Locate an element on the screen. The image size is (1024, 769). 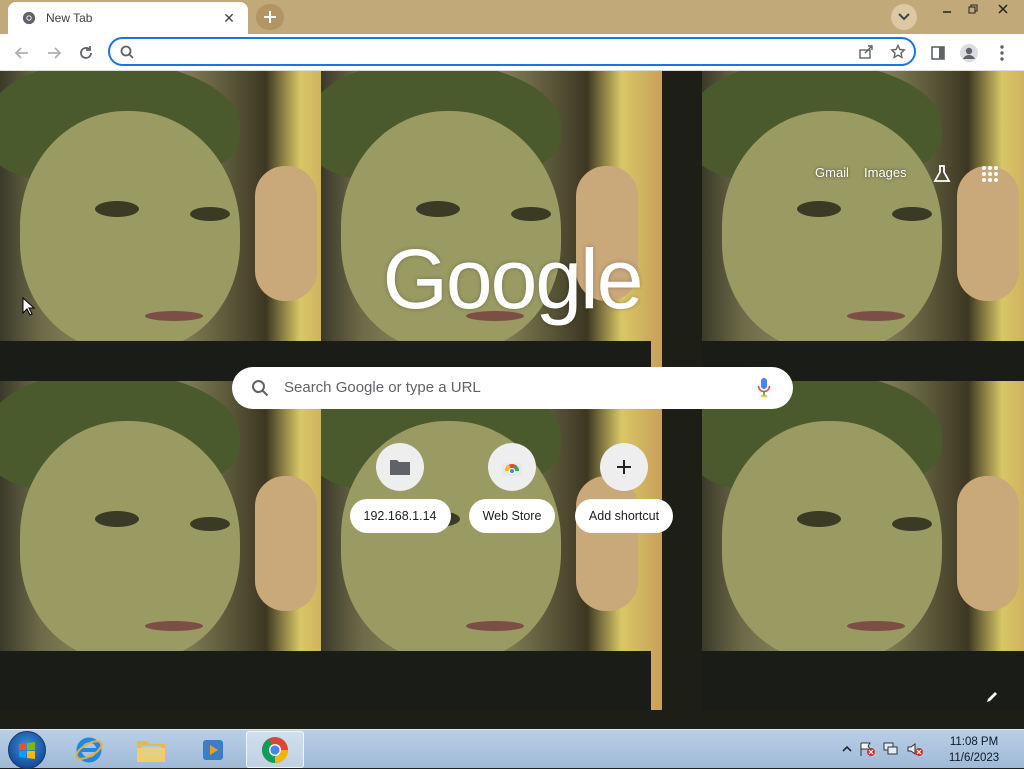
tab-search-button is located at coordinates (904, 17).